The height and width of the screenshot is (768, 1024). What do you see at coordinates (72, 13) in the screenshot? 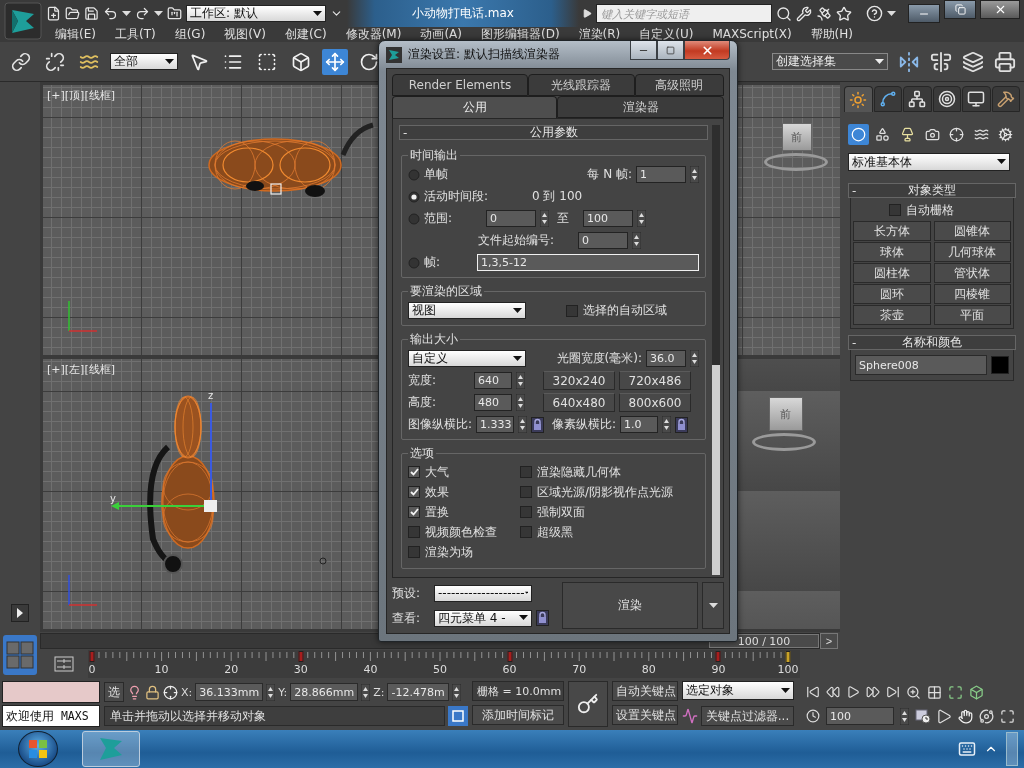
I see `folder-icon` at bounding box center [72, 13].